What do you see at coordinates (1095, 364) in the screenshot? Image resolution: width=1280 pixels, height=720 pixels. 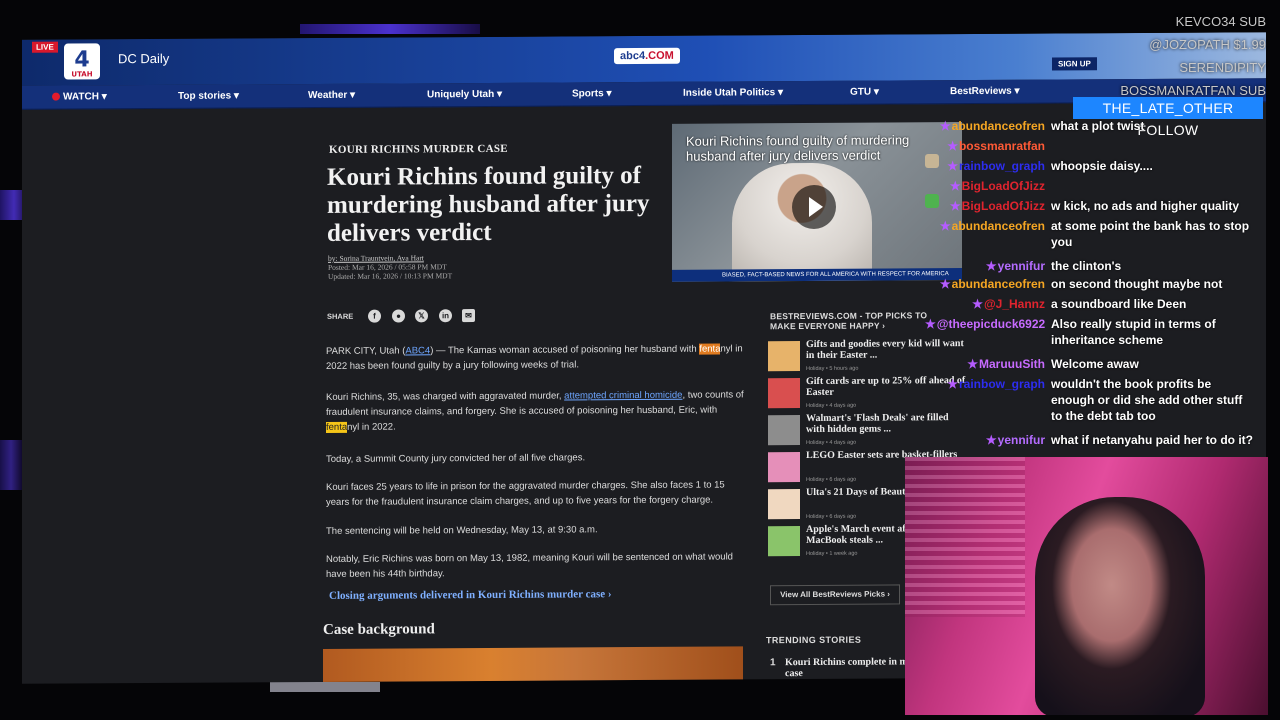 I see `chat-text: Welcome awaw` at bounding box center [1095, 364].